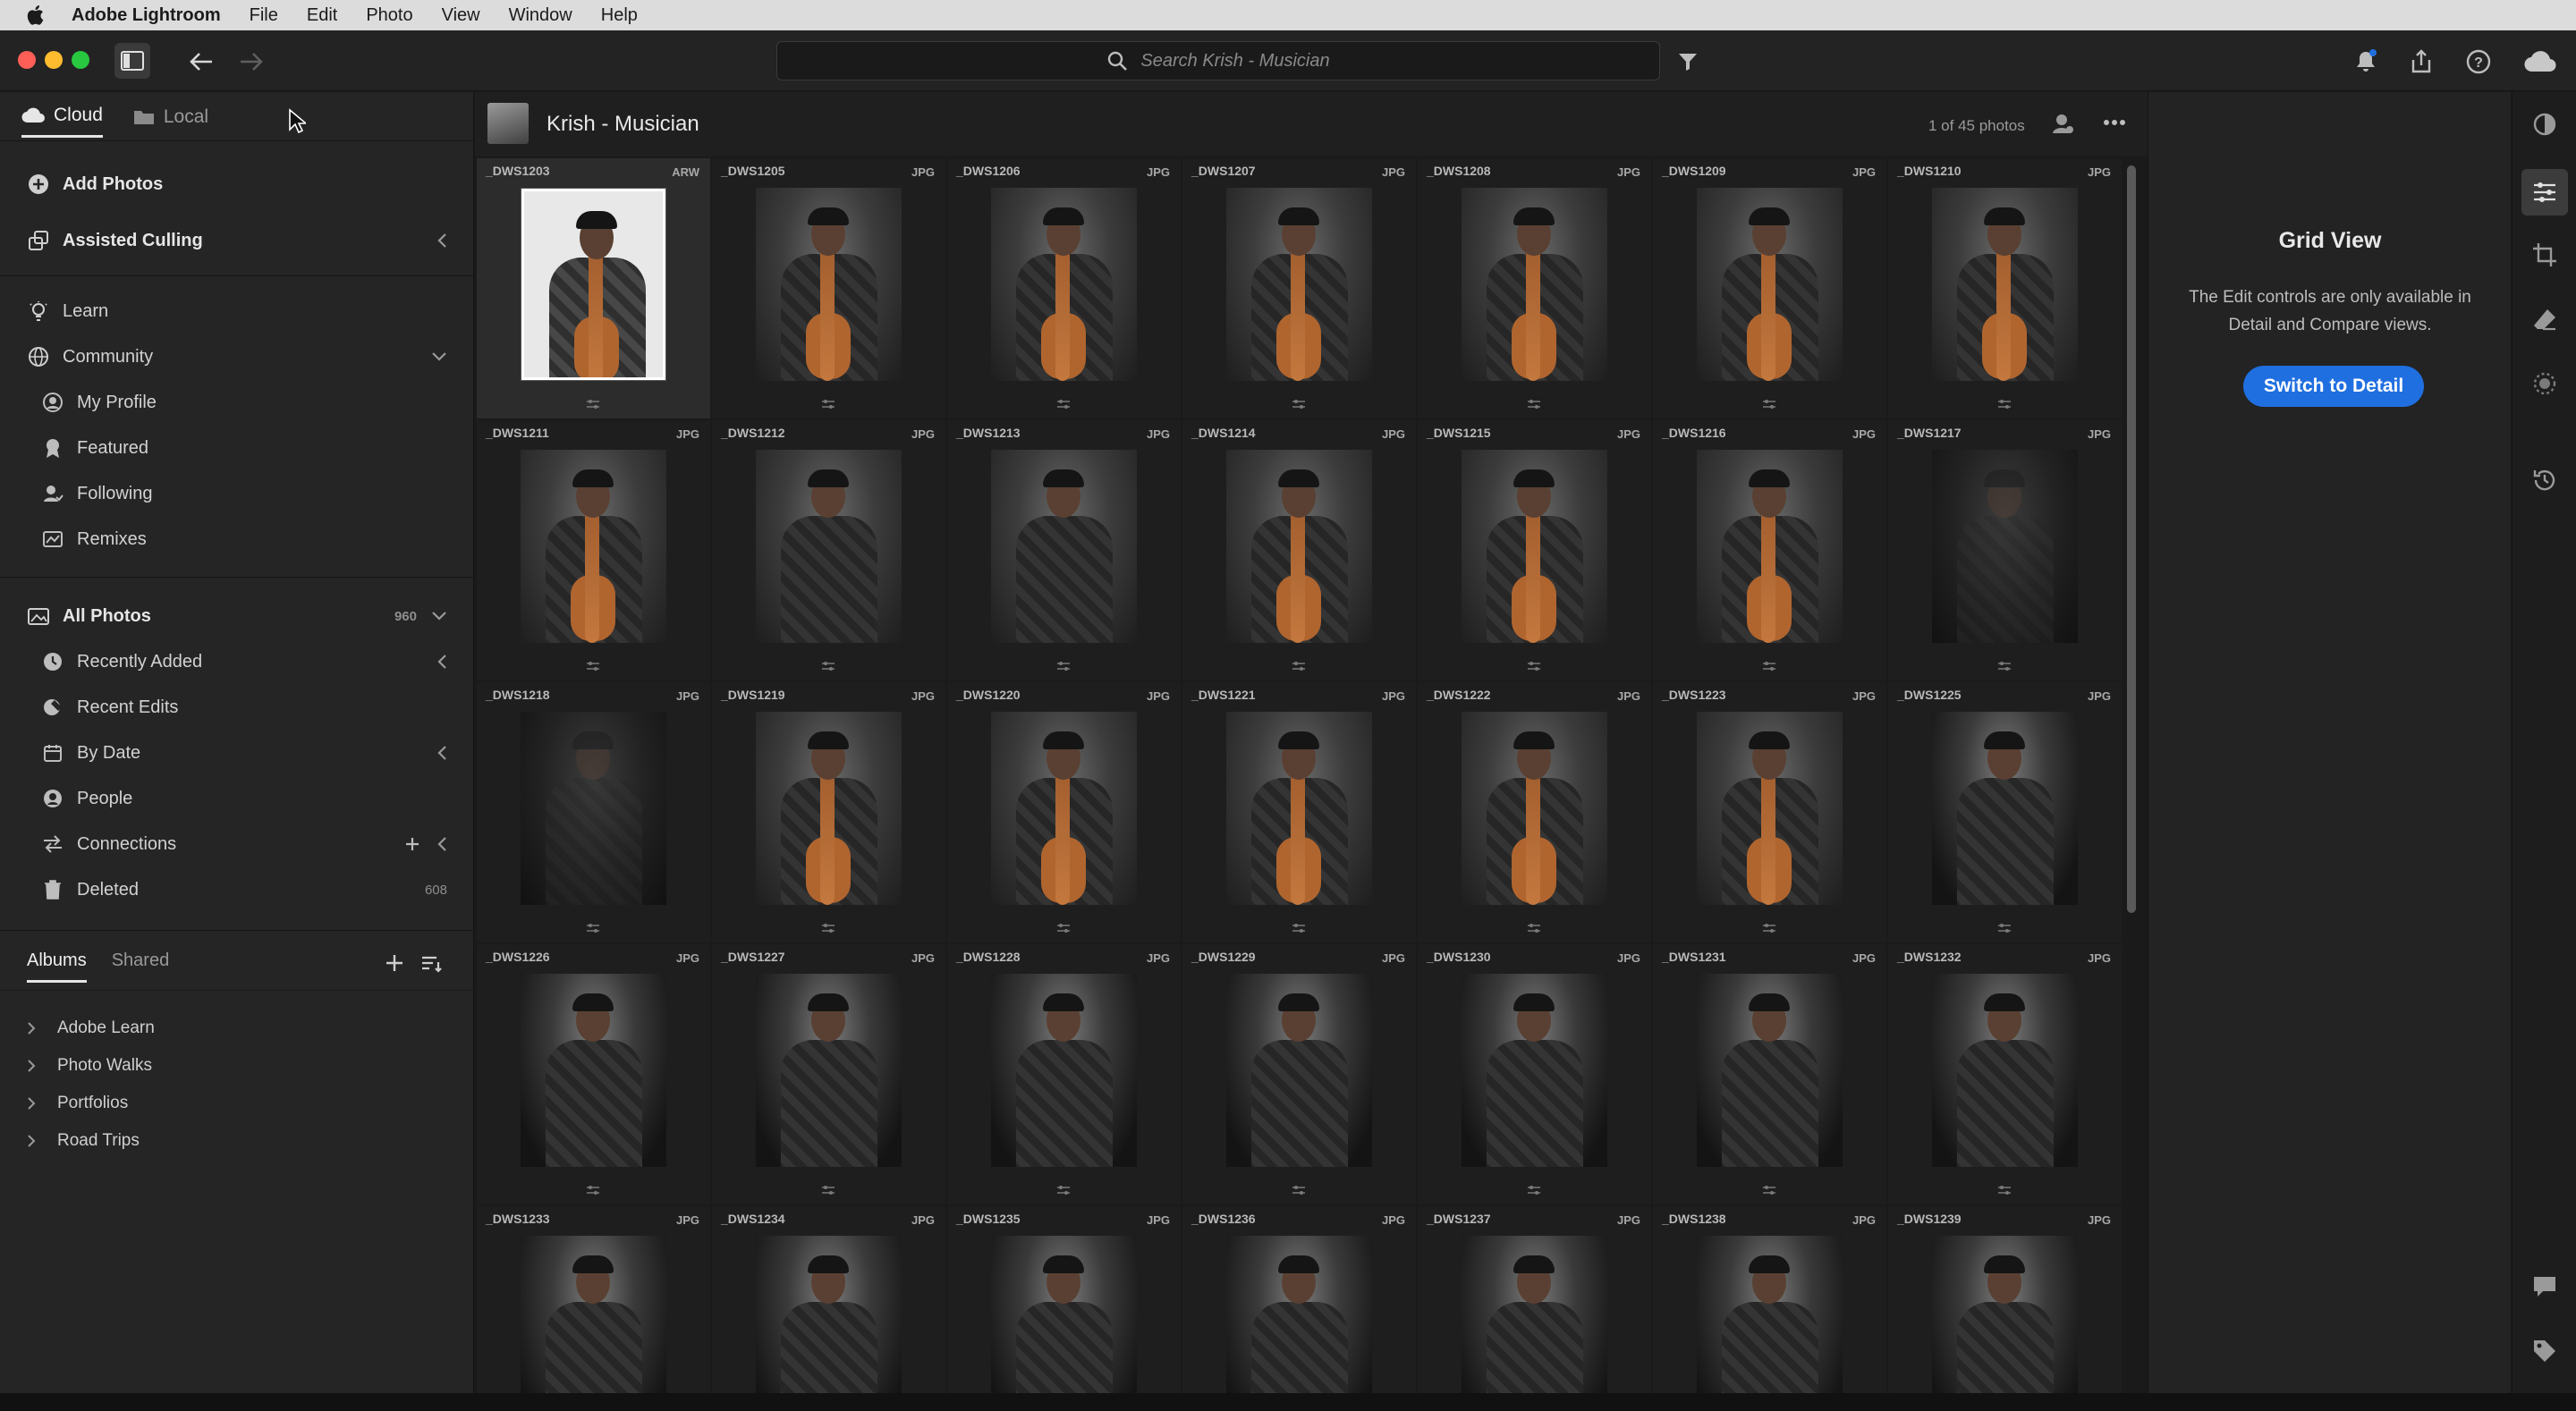  Describe the element at coordinates (91, 1028) in the screenshot. I see `album-adobe-learn: Adobe Learn` at that location.